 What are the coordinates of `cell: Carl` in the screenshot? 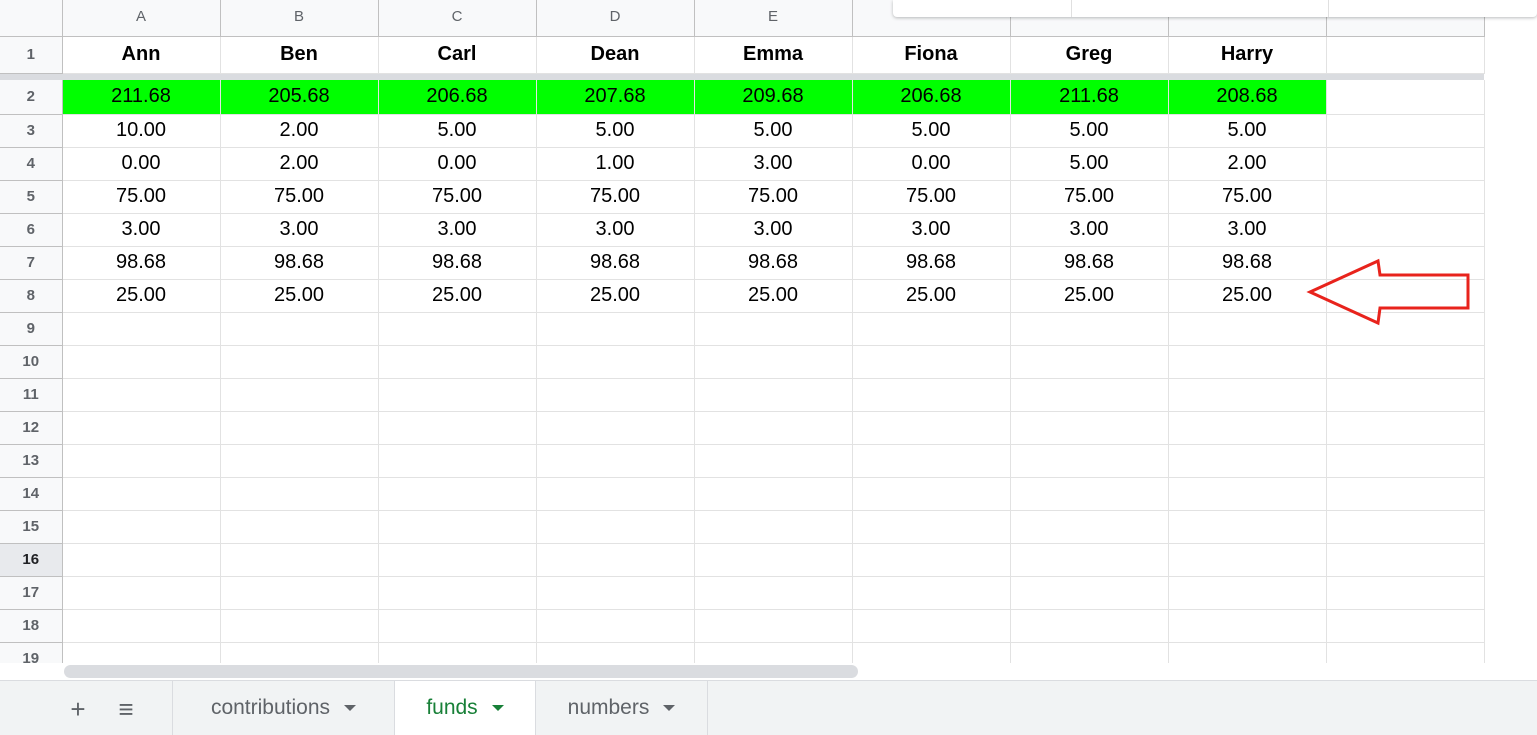 It's located at (457, 55).